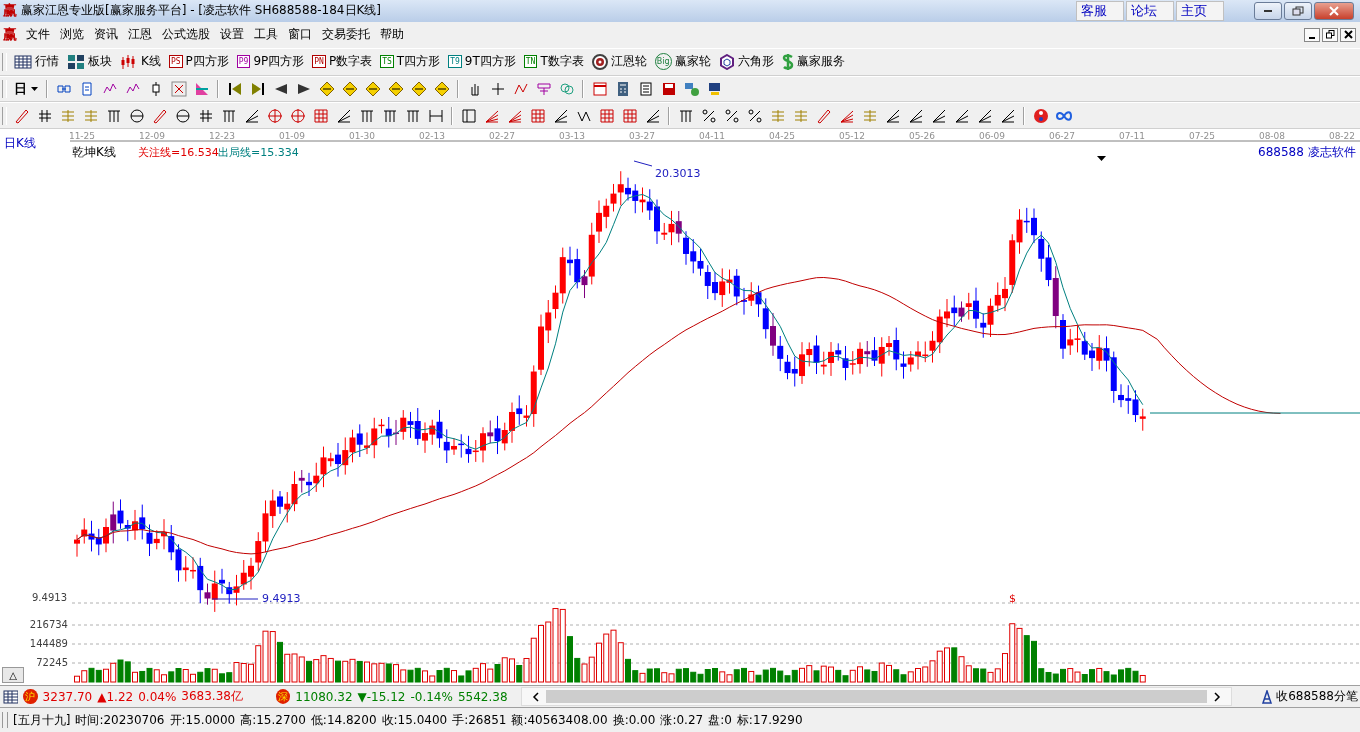 This screenshot has height=732, width=1360. I want to click on period-label: 日K线, so click(20, 143).